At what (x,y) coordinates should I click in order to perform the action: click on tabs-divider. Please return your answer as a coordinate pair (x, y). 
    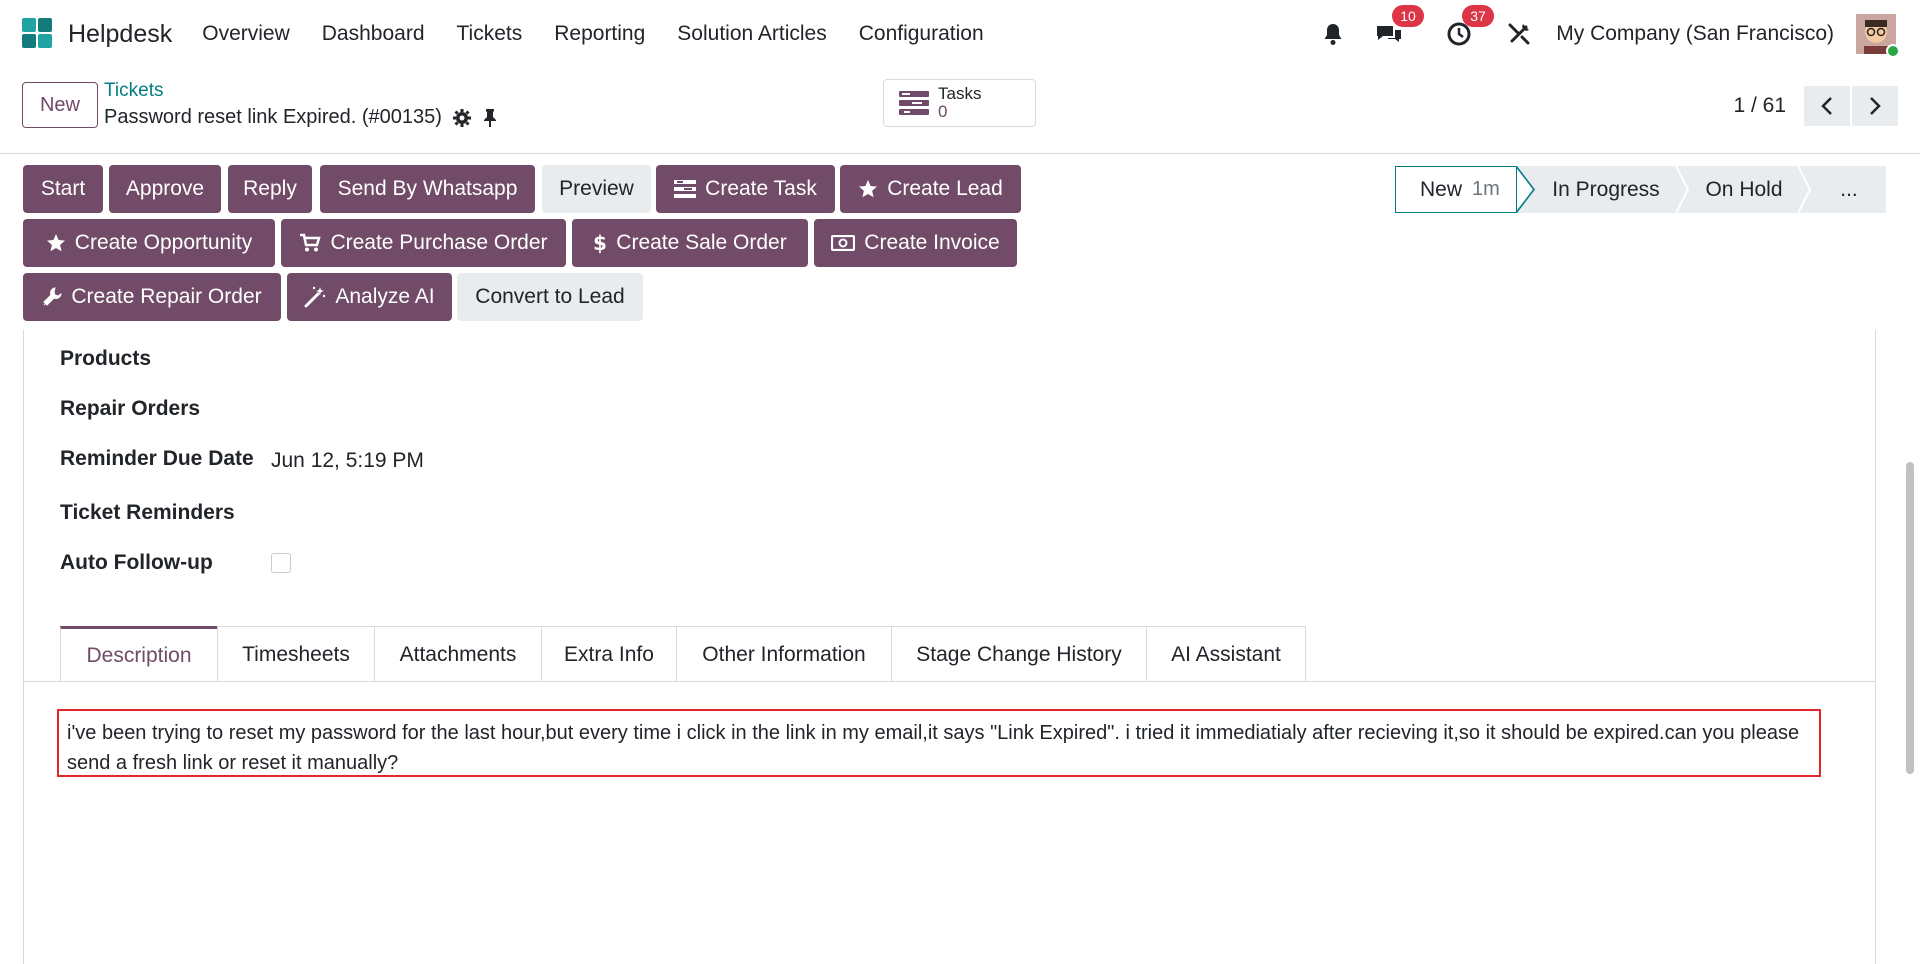
    Looking at the image, I should click on (950, 681).